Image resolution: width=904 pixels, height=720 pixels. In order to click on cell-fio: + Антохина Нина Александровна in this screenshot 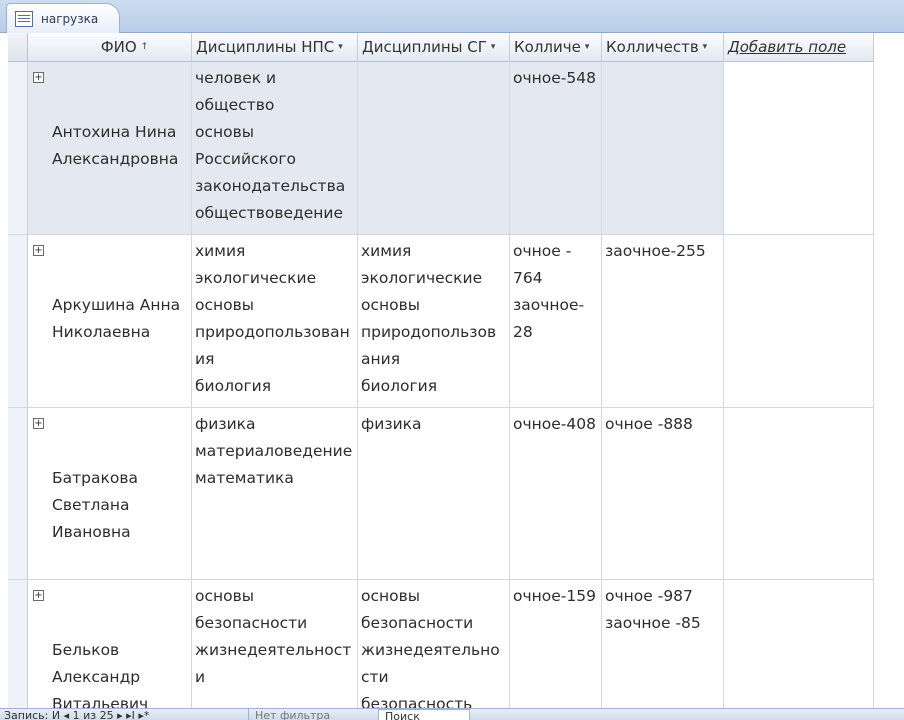, I will do `click(110, 148)`.